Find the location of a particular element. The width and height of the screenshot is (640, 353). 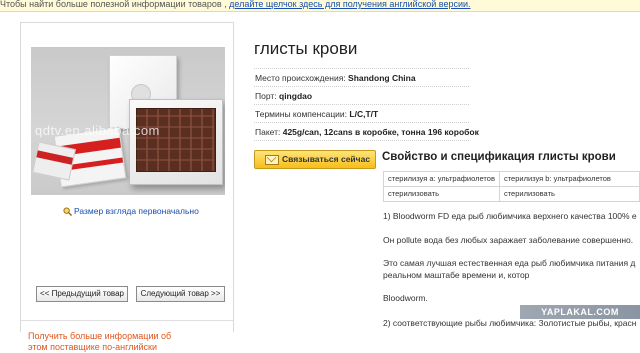

attribute-label: Место происхождения: is located at coordinates (302, 78).